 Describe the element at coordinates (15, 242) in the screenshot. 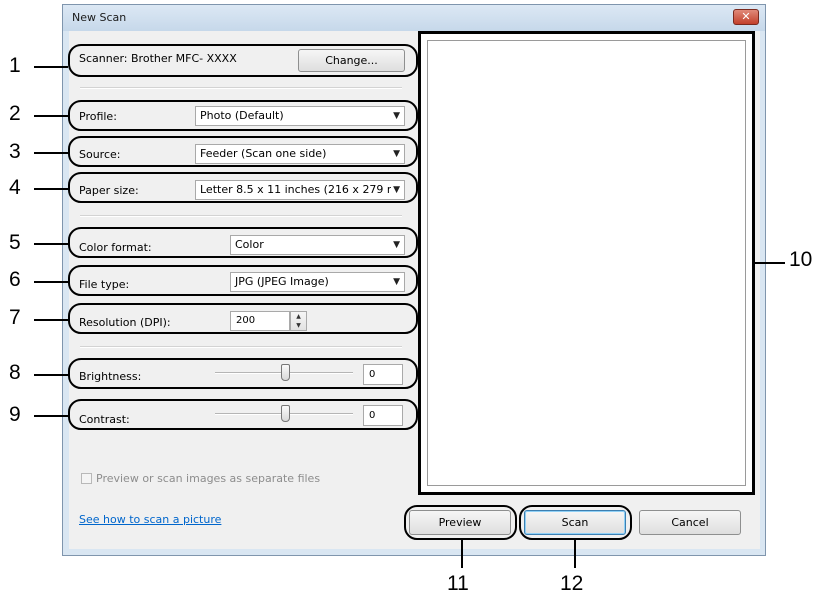

I see `callout-number-5: 5` at that location.